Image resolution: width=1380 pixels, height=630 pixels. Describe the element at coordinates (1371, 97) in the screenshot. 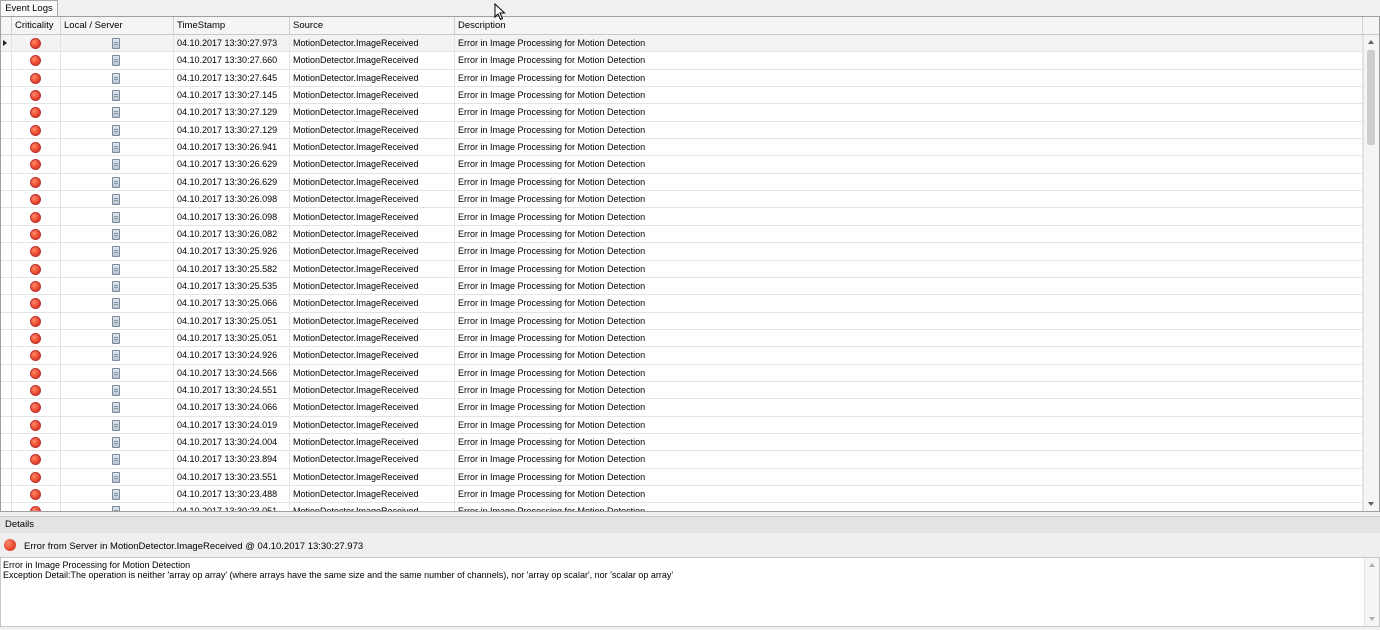

I see `scroll-thumb` at that location.